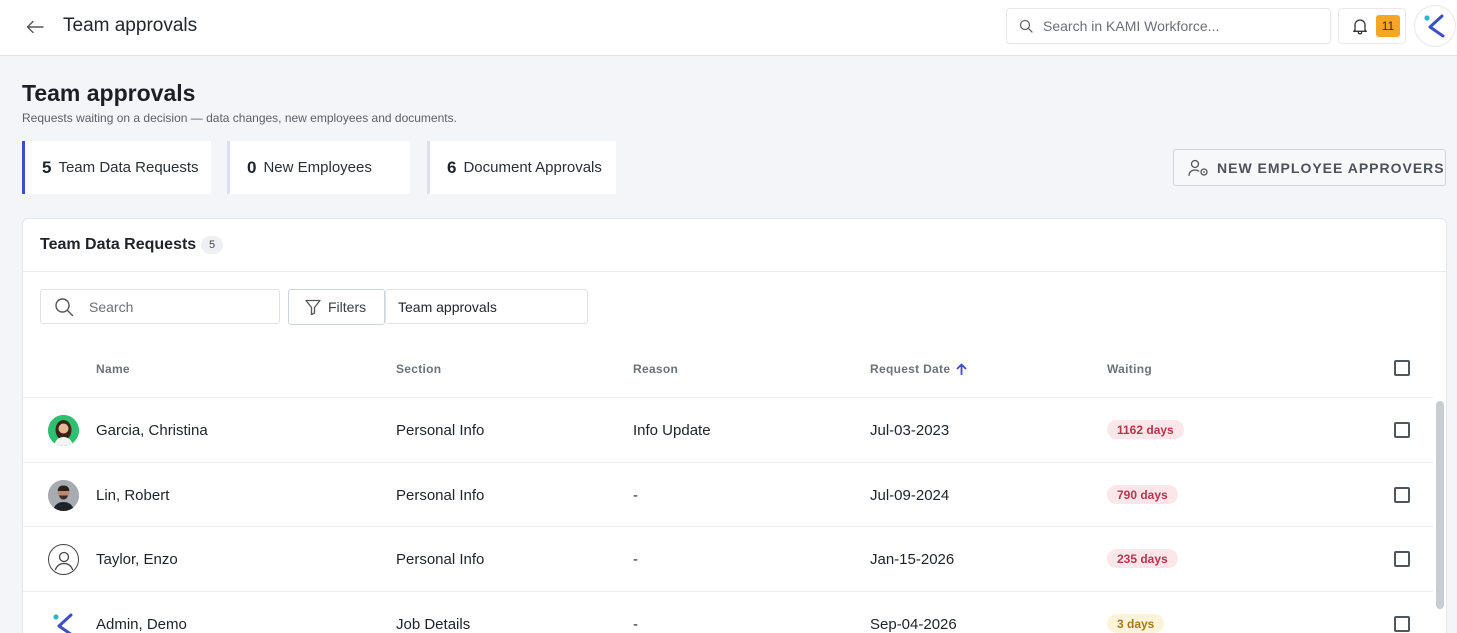 Image resolution: width=1457 pixels, height=633 pixels. I want to click on panel-title: Team Data Requests, so click(118, 244).